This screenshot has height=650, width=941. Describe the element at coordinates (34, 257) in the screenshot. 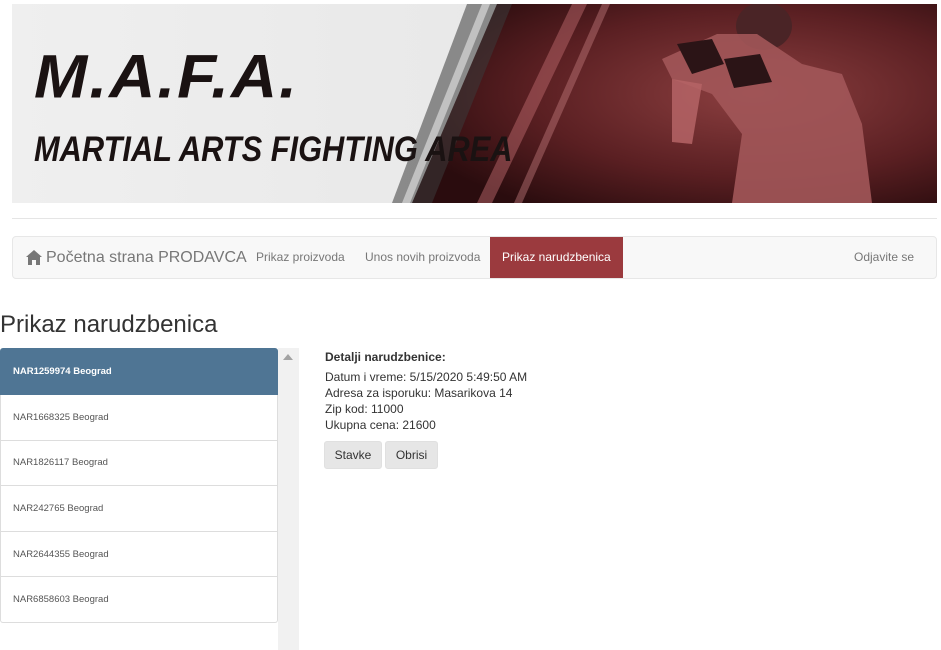

I see `home-icon` at that location.